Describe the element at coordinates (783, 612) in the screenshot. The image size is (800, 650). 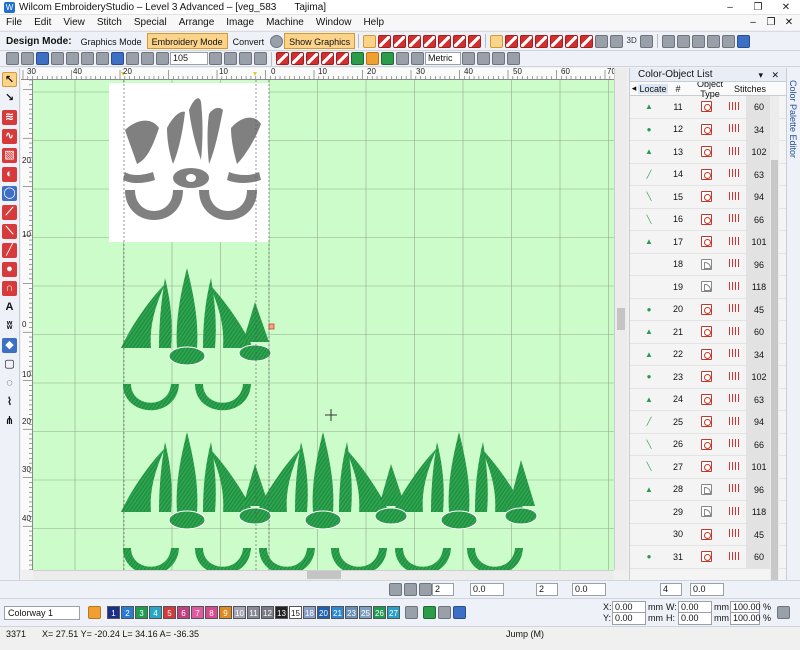
I see `proportional-lock-icon` at that location.